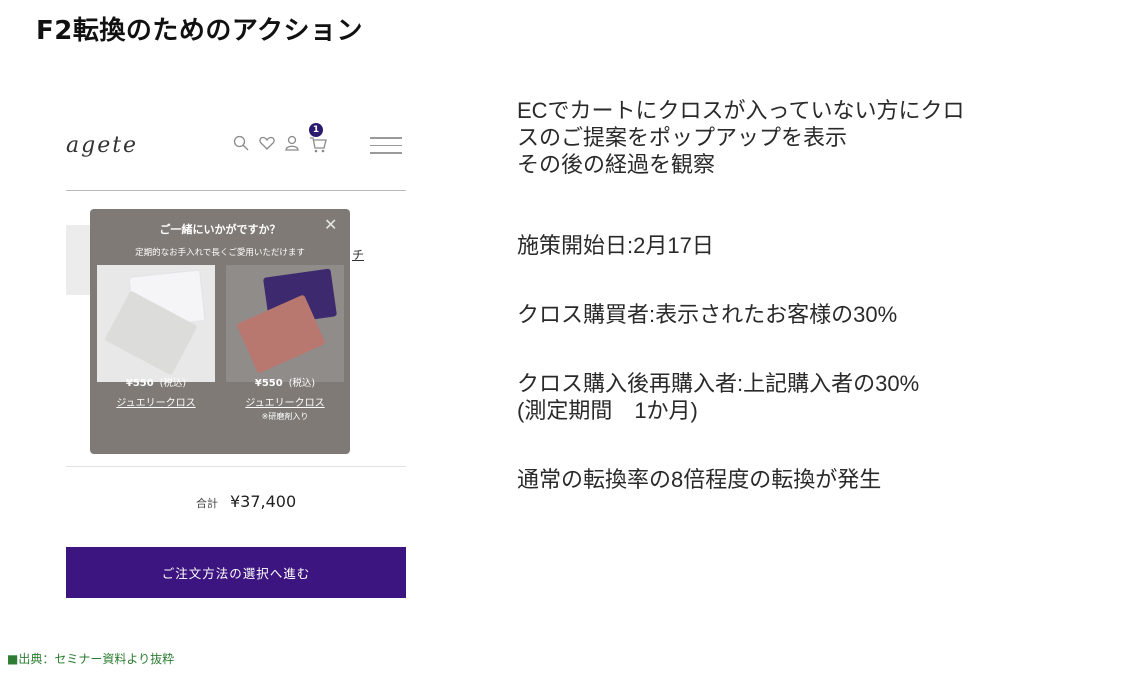 Image resolution: width=1144 pixels, height=679 pixels. What do you see at coordinates (267, 143) in the screenshot?
I see `heart-icon` at bounding box center [267, 143].